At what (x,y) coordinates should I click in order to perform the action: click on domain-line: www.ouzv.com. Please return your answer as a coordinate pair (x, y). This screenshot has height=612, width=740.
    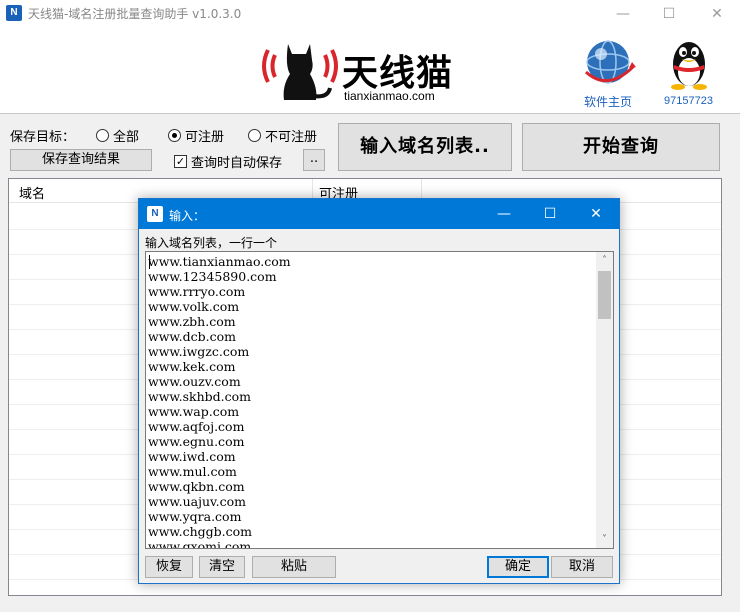
    Looking at the image, I should click on (194, 381).